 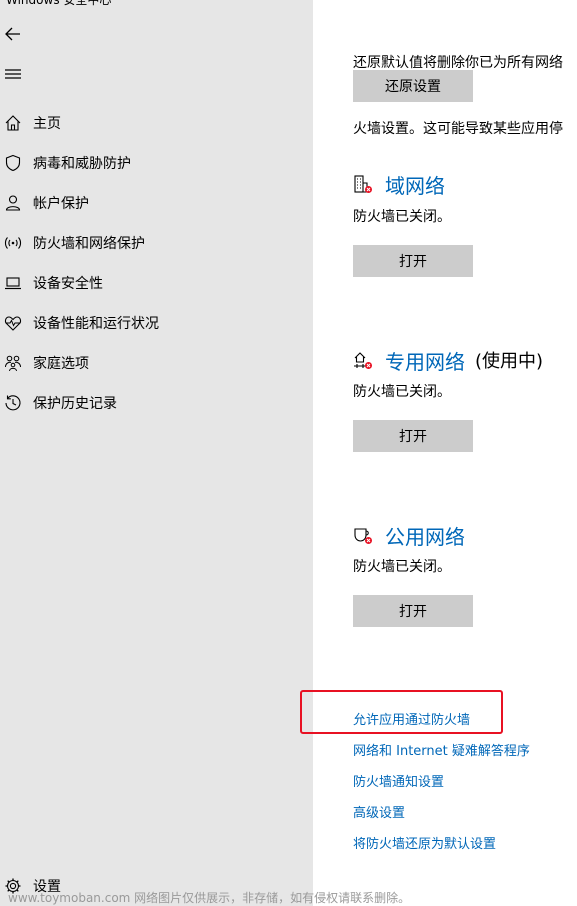 What do you see at coordinates (89, 244) in the screenshot?
I see `nav-label: 防火墙和网络保护` at bounding box center [89, 244].